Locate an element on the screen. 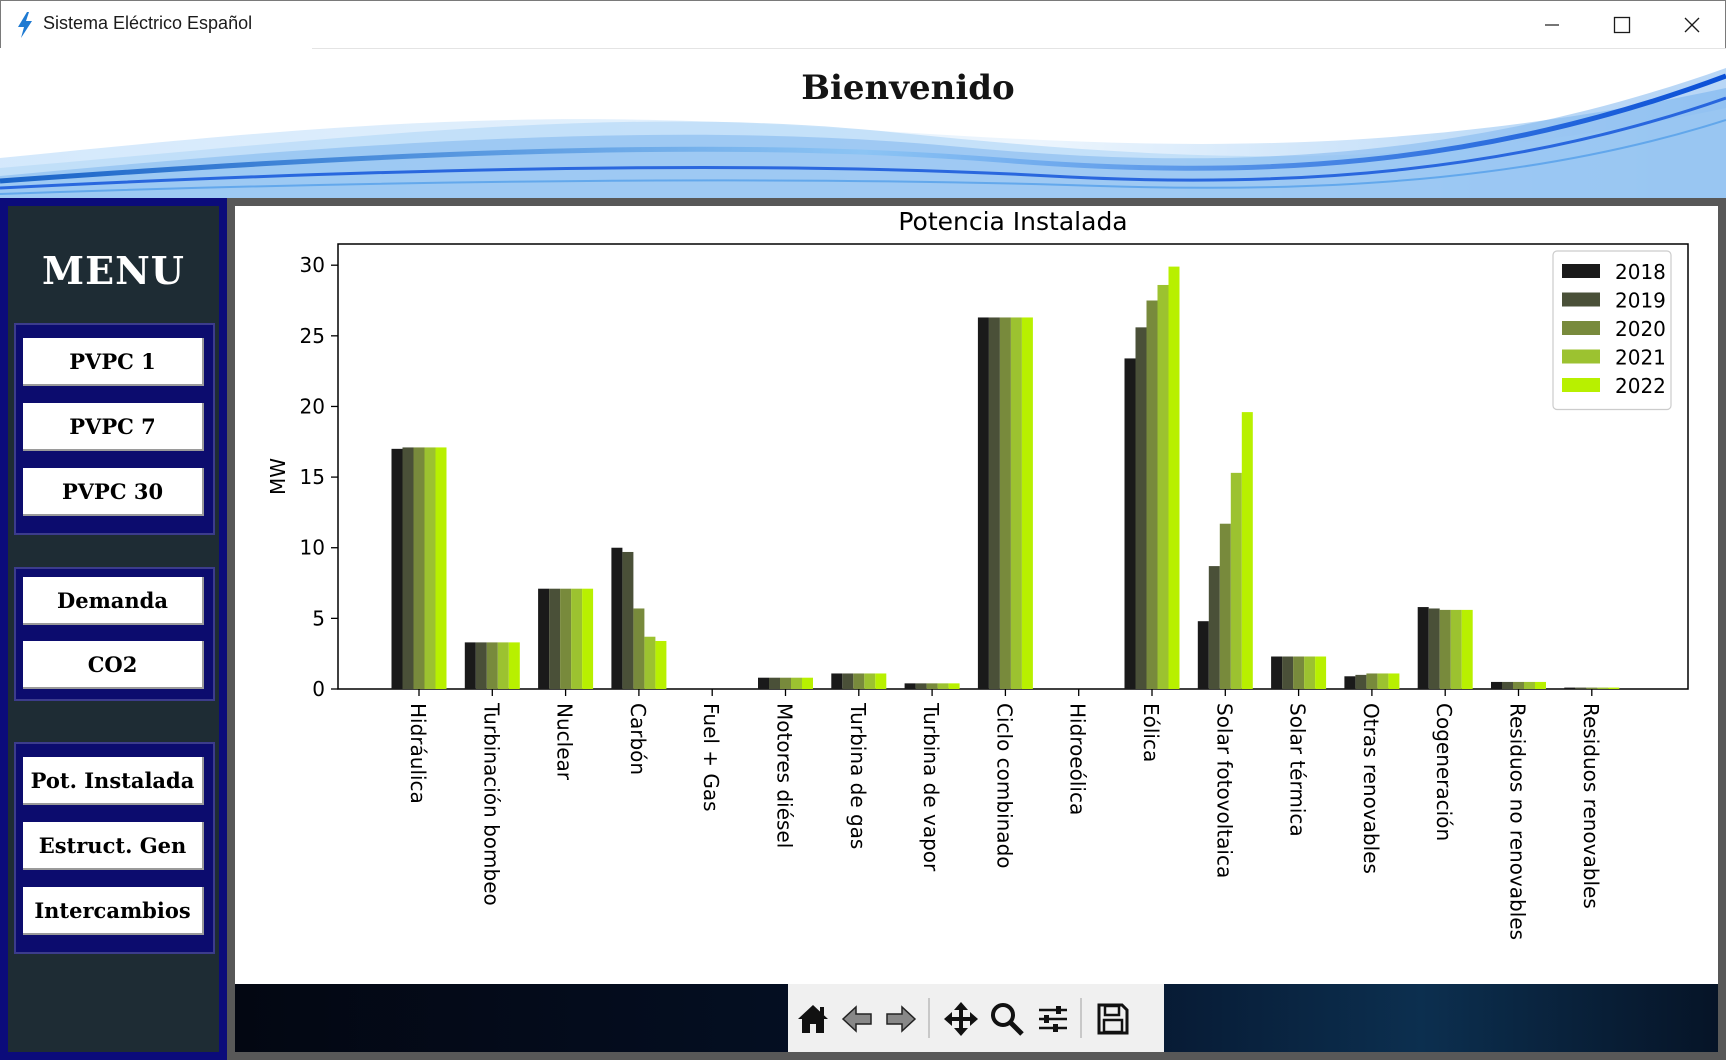  configure-subplots-icon is located at coordinates (1053, 1019).